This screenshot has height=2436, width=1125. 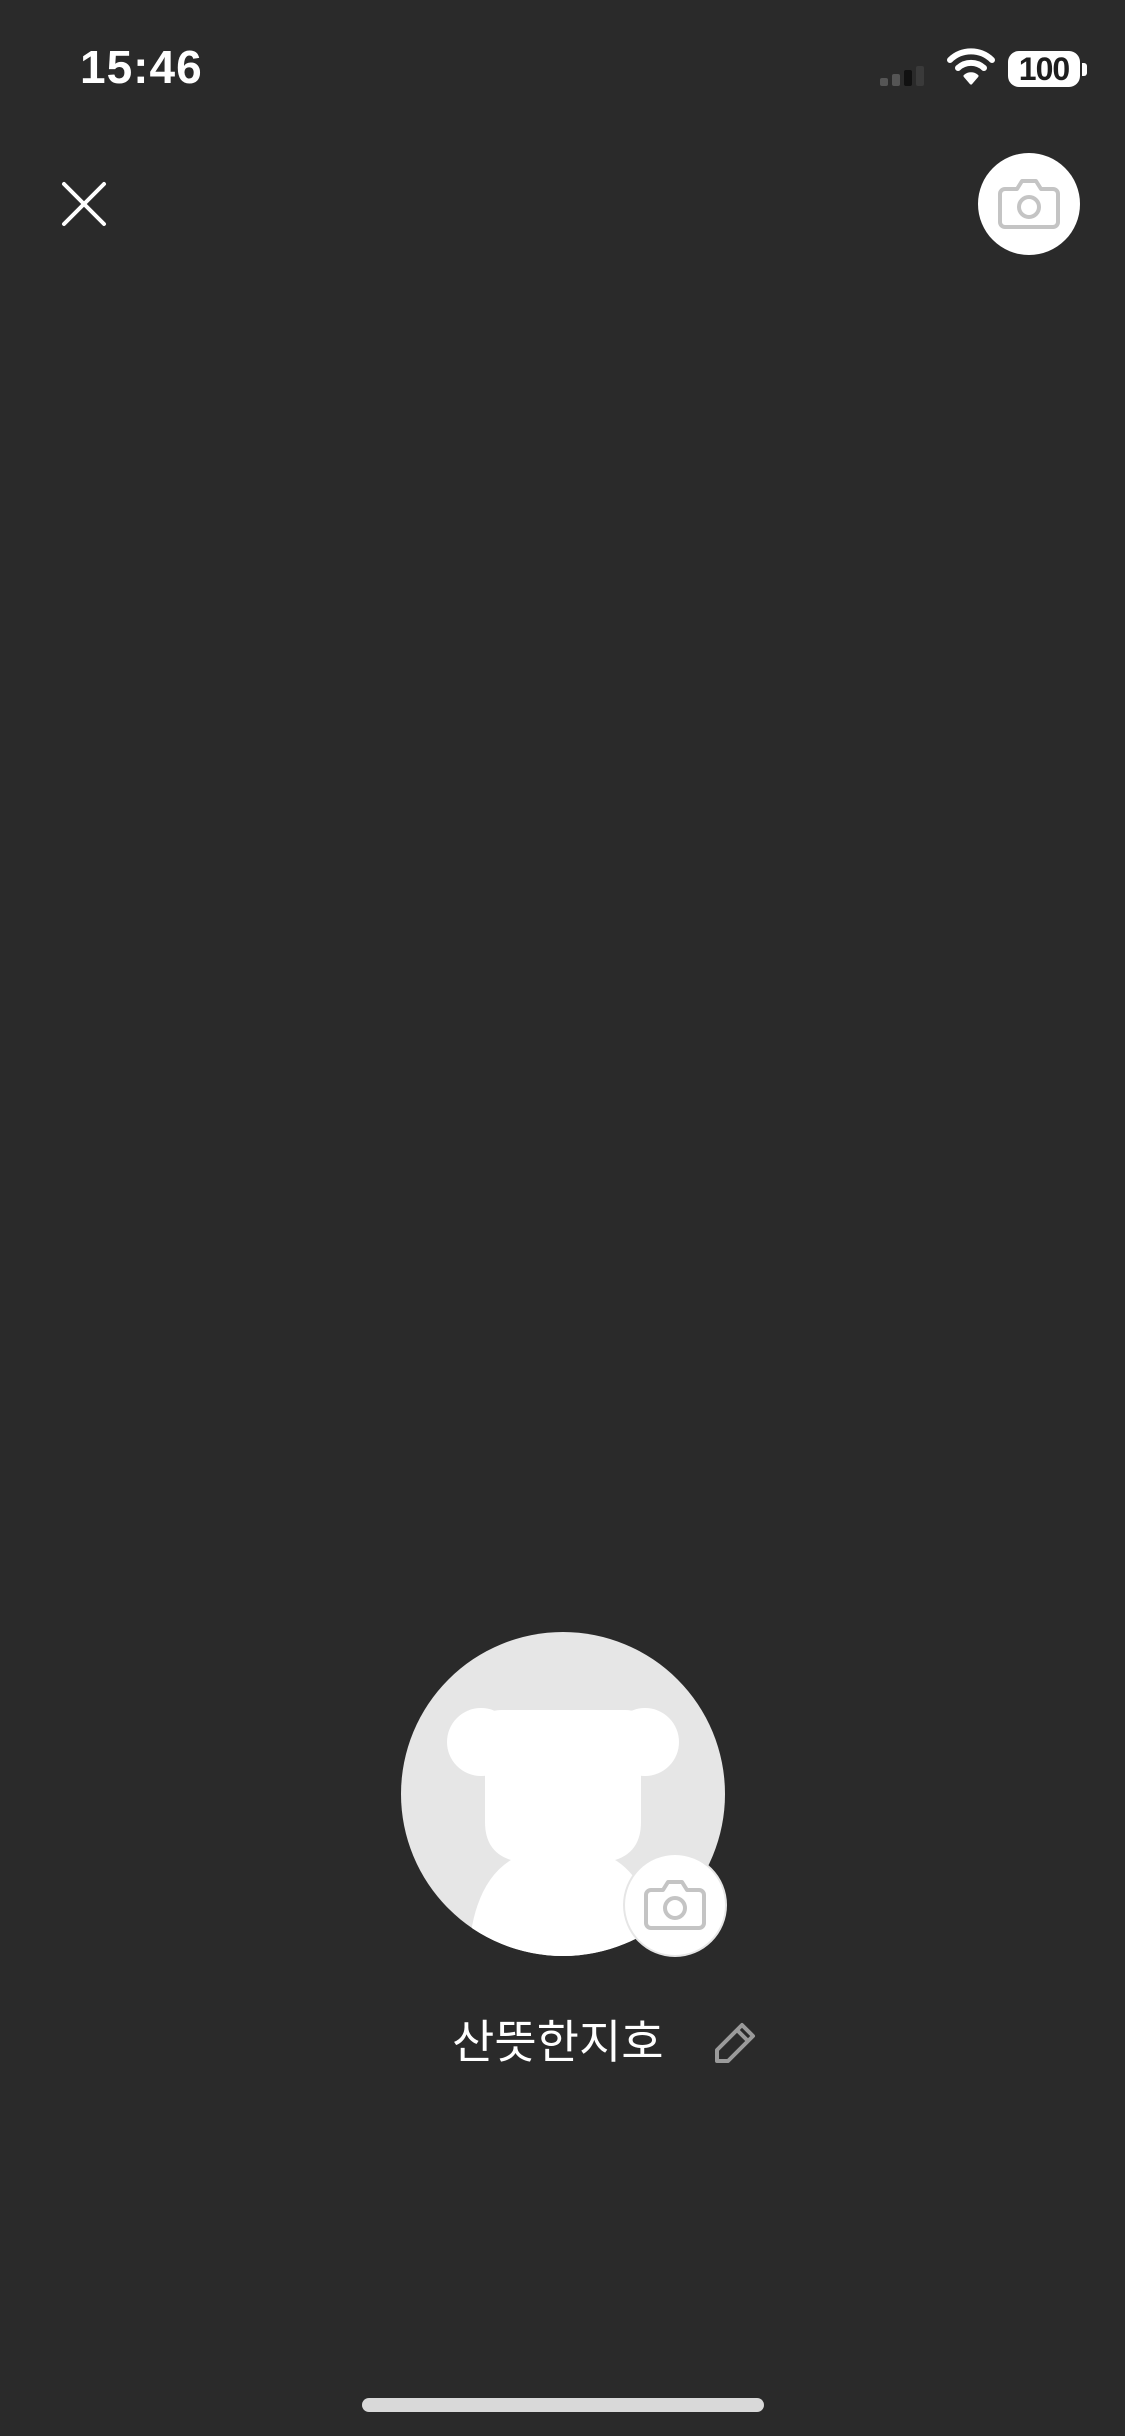 I want to click on battery-level: 100, so click(x=1044, y=69).